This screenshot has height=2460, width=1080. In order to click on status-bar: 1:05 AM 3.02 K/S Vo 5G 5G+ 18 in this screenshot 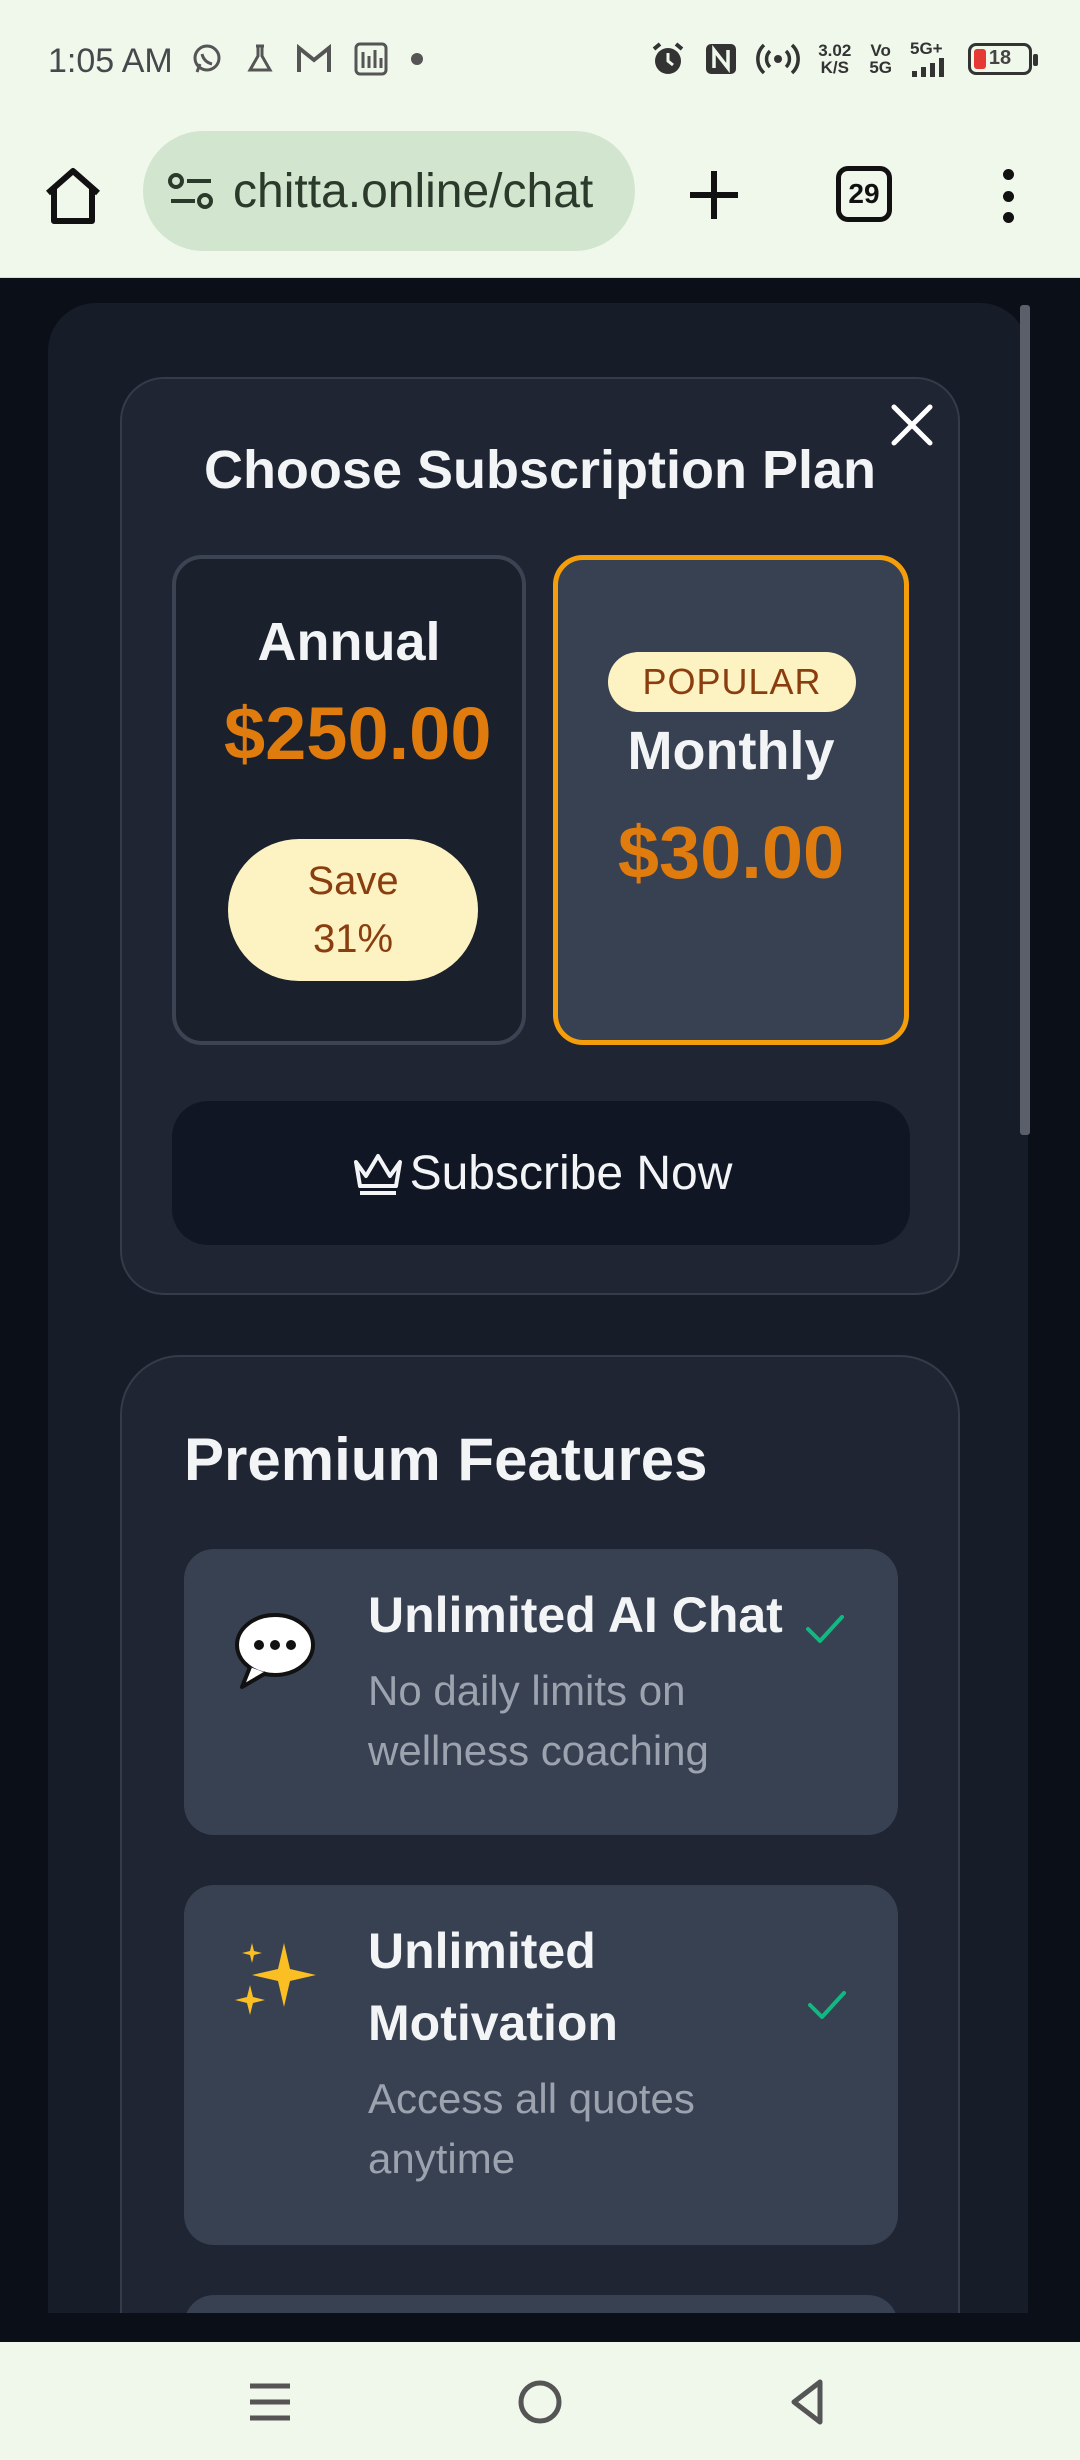, I will do `click(540, 62)`.